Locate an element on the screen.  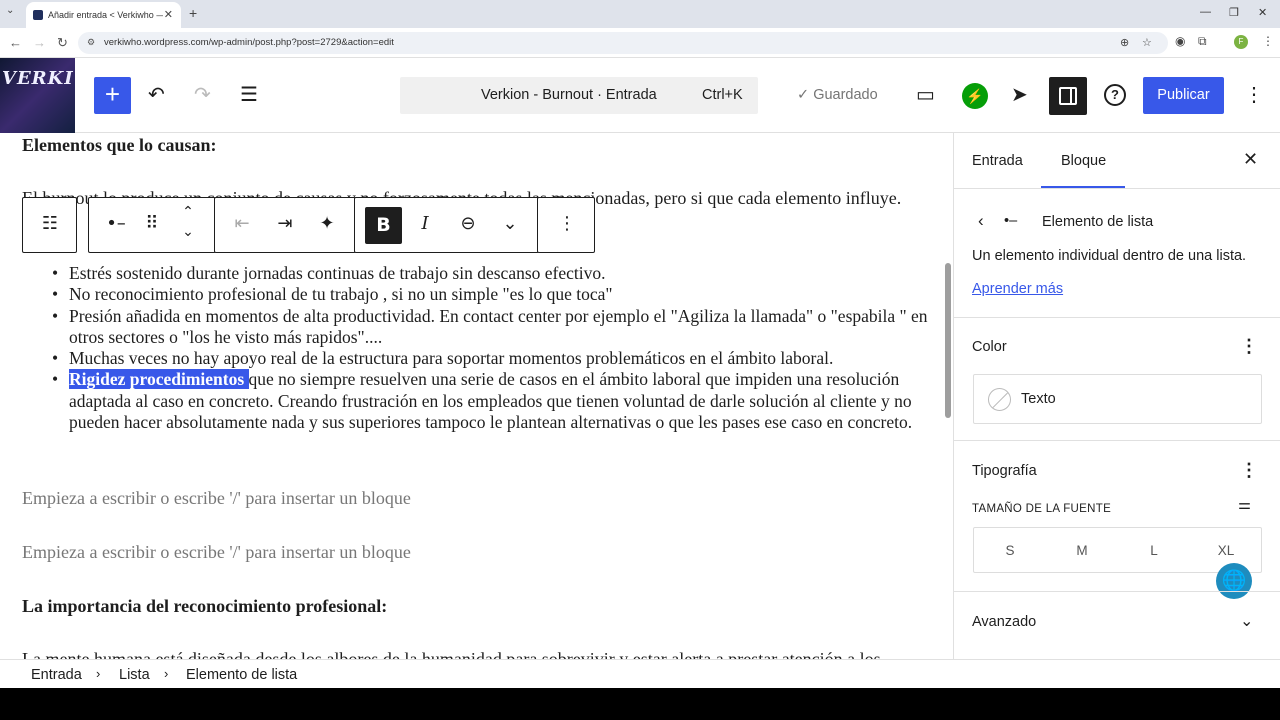
color-panel-title: Color is located at coordinates (989, 347).